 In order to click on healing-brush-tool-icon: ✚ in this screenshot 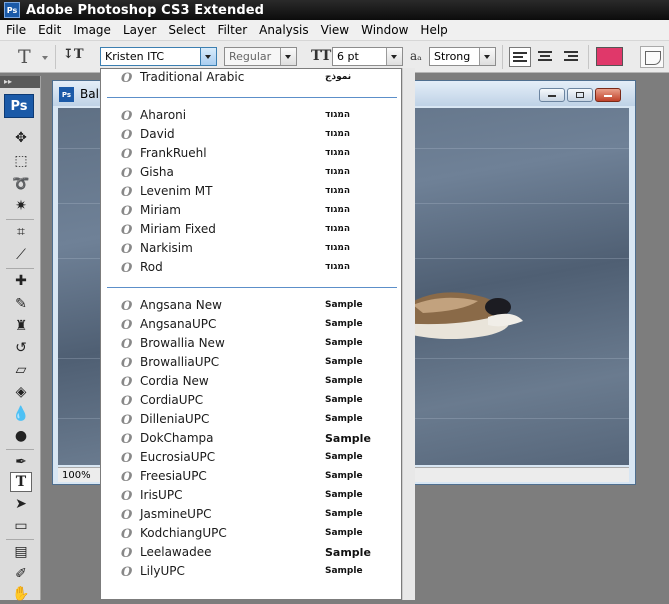, I will do `click(21, 281)`.